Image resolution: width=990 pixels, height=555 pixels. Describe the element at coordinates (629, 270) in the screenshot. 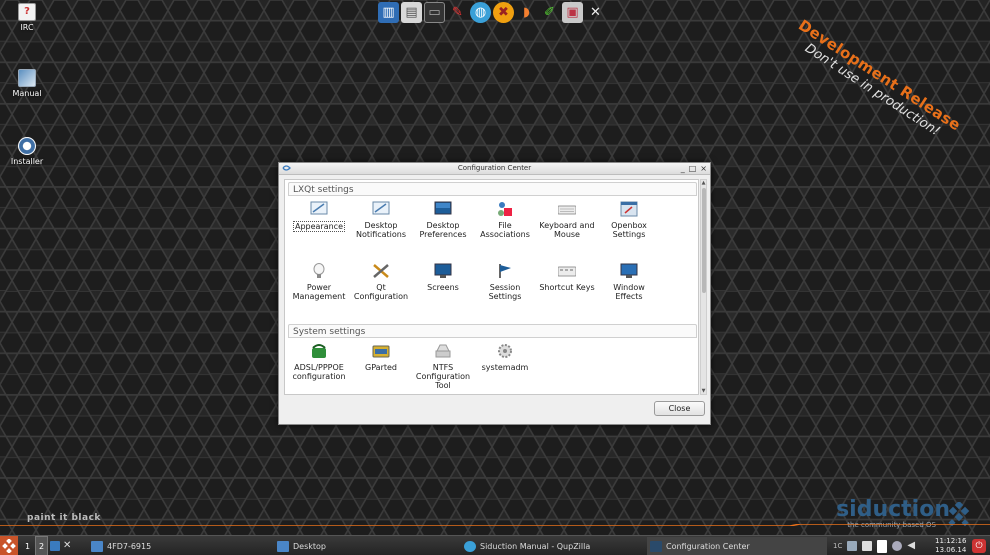

I see `window-effects-icon` at that location.